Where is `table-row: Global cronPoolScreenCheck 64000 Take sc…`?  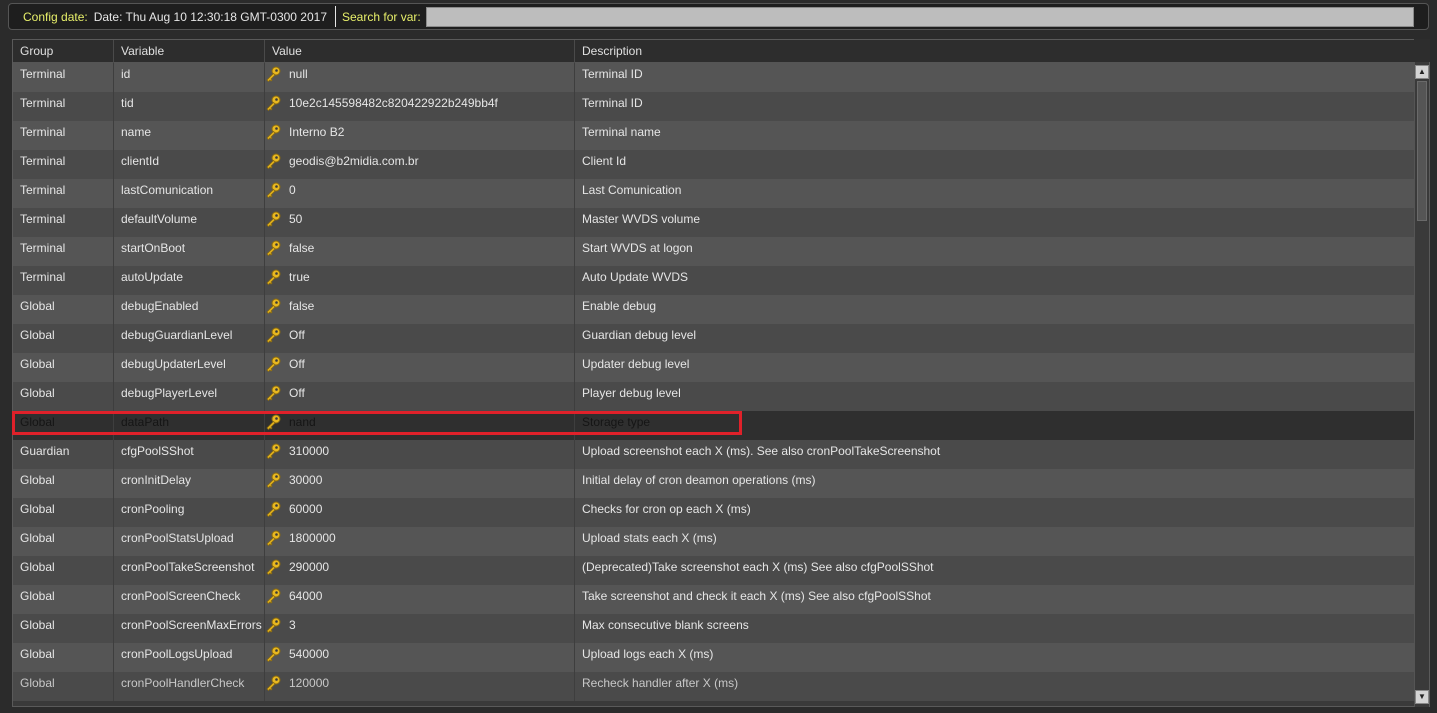 table-row: Global cronPoolScreenCheck 64000 Take sc… is located at coordinates (714, 599).